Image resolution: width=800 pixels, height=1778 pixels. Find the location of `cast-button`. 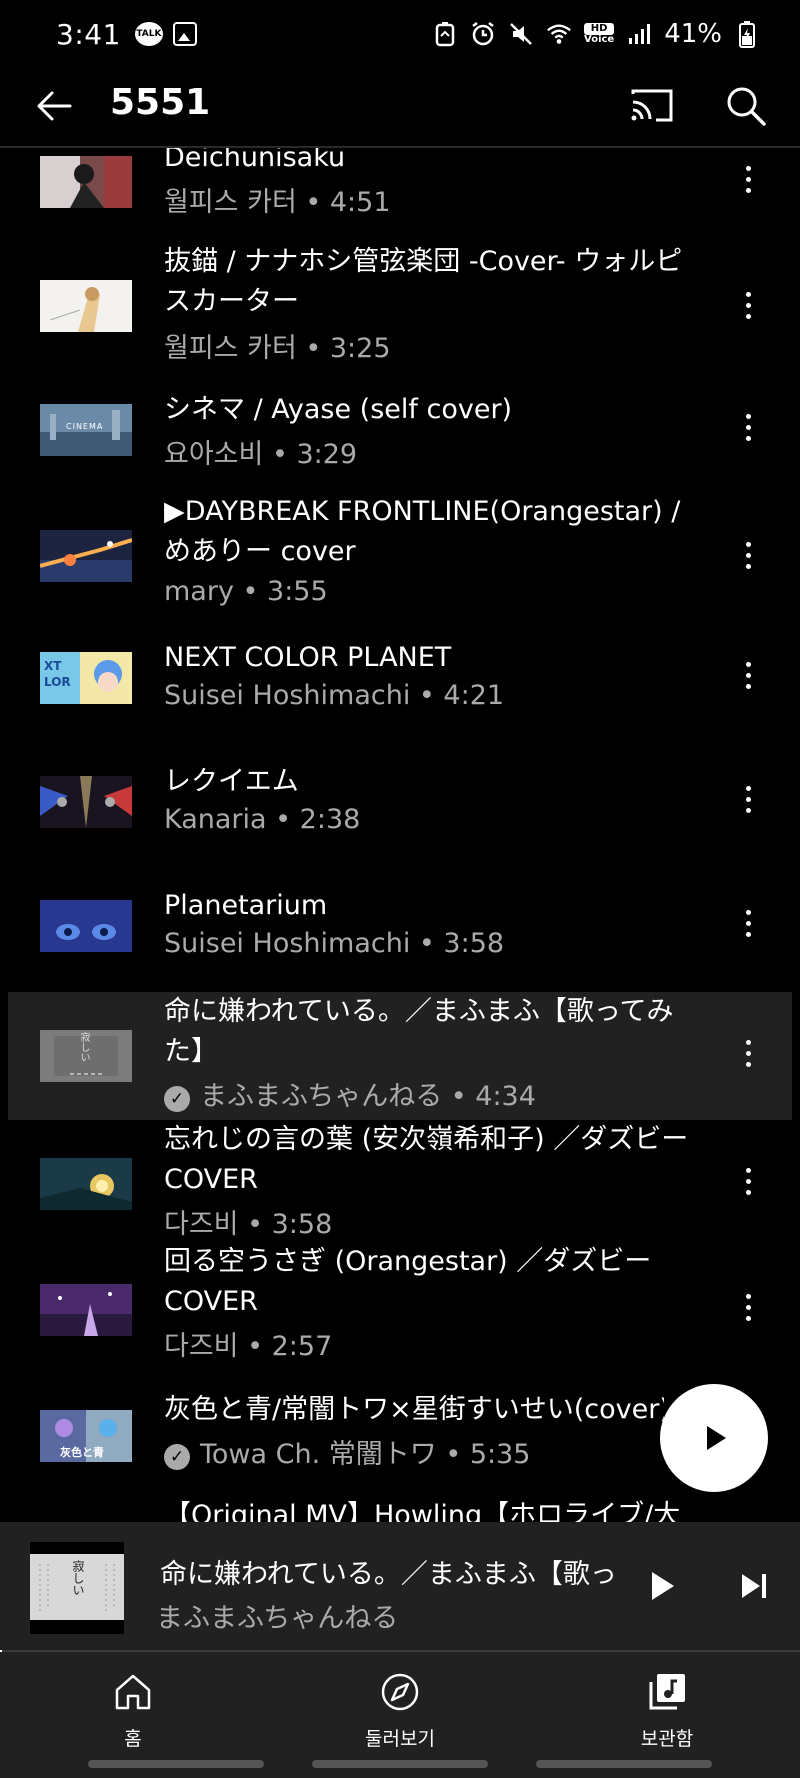

cast-button is located at coordinates (652, 106).